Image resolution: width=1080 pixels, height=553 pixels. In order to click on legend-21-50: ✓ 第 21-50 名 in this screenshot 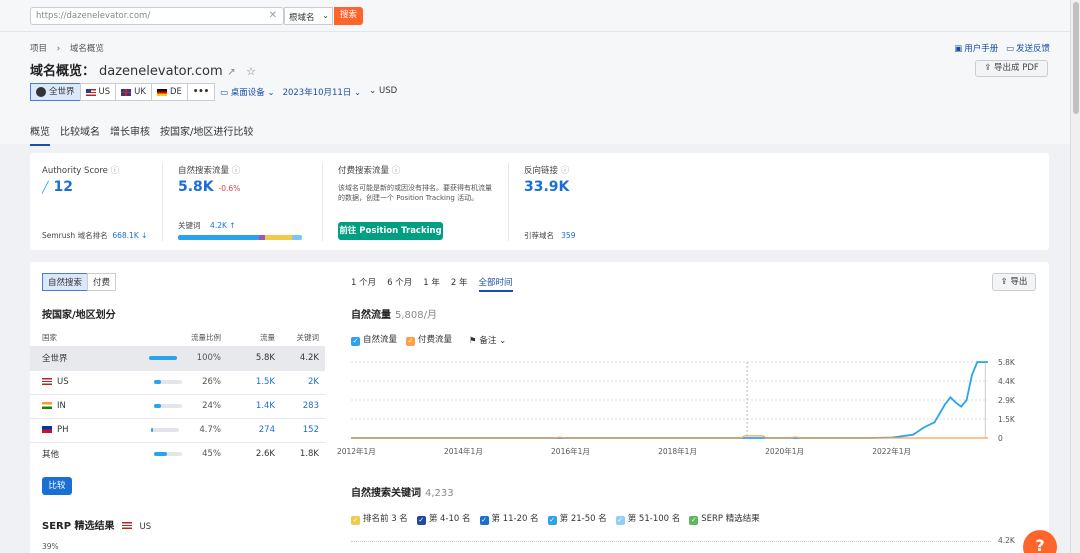, I will do `click(577, 518)`.